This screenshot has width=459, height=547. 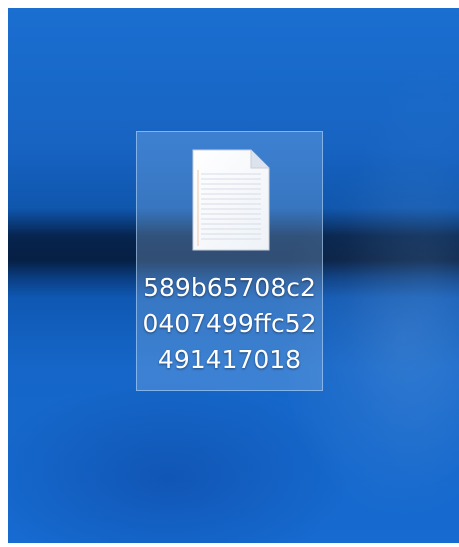 I want to click on file-name-label: 589b65708c2 0407499ffc52 491417018, so click(x=229, y=324).